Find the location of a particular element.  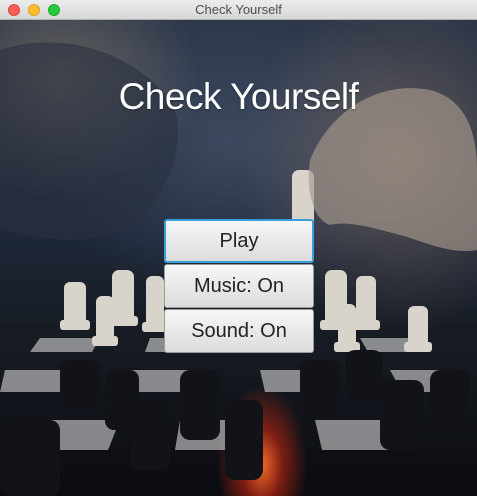

game-title: Check Yourself is located at coordinates (238, 96).